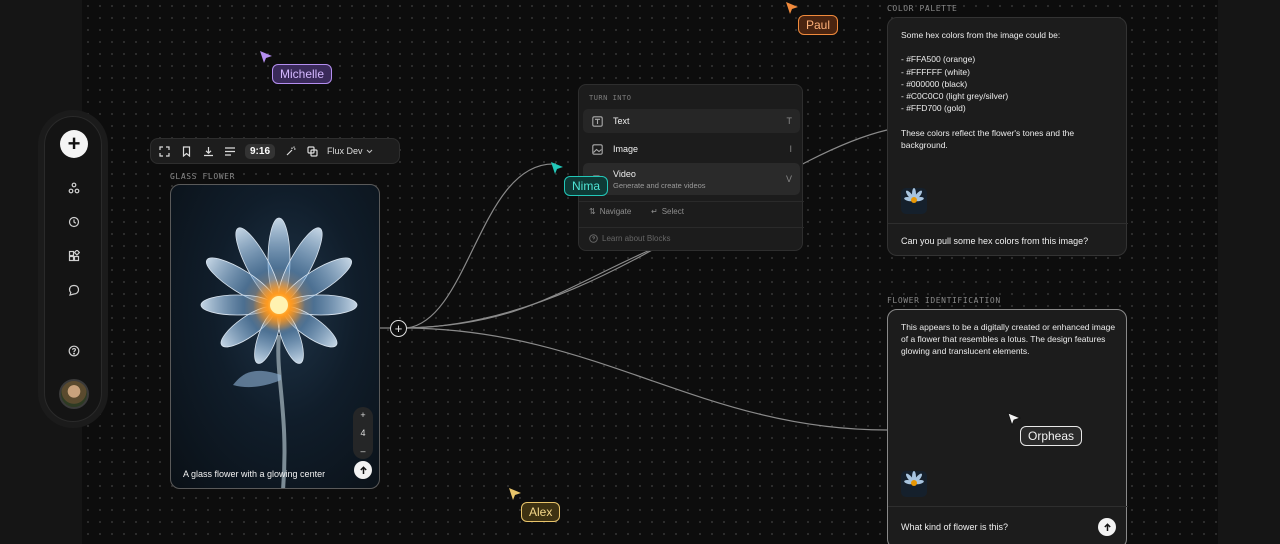  What do you see at coordinates (621, 121) in the screenshot?
I see `menu-item-label: Text` at bounding box center [621, 121].